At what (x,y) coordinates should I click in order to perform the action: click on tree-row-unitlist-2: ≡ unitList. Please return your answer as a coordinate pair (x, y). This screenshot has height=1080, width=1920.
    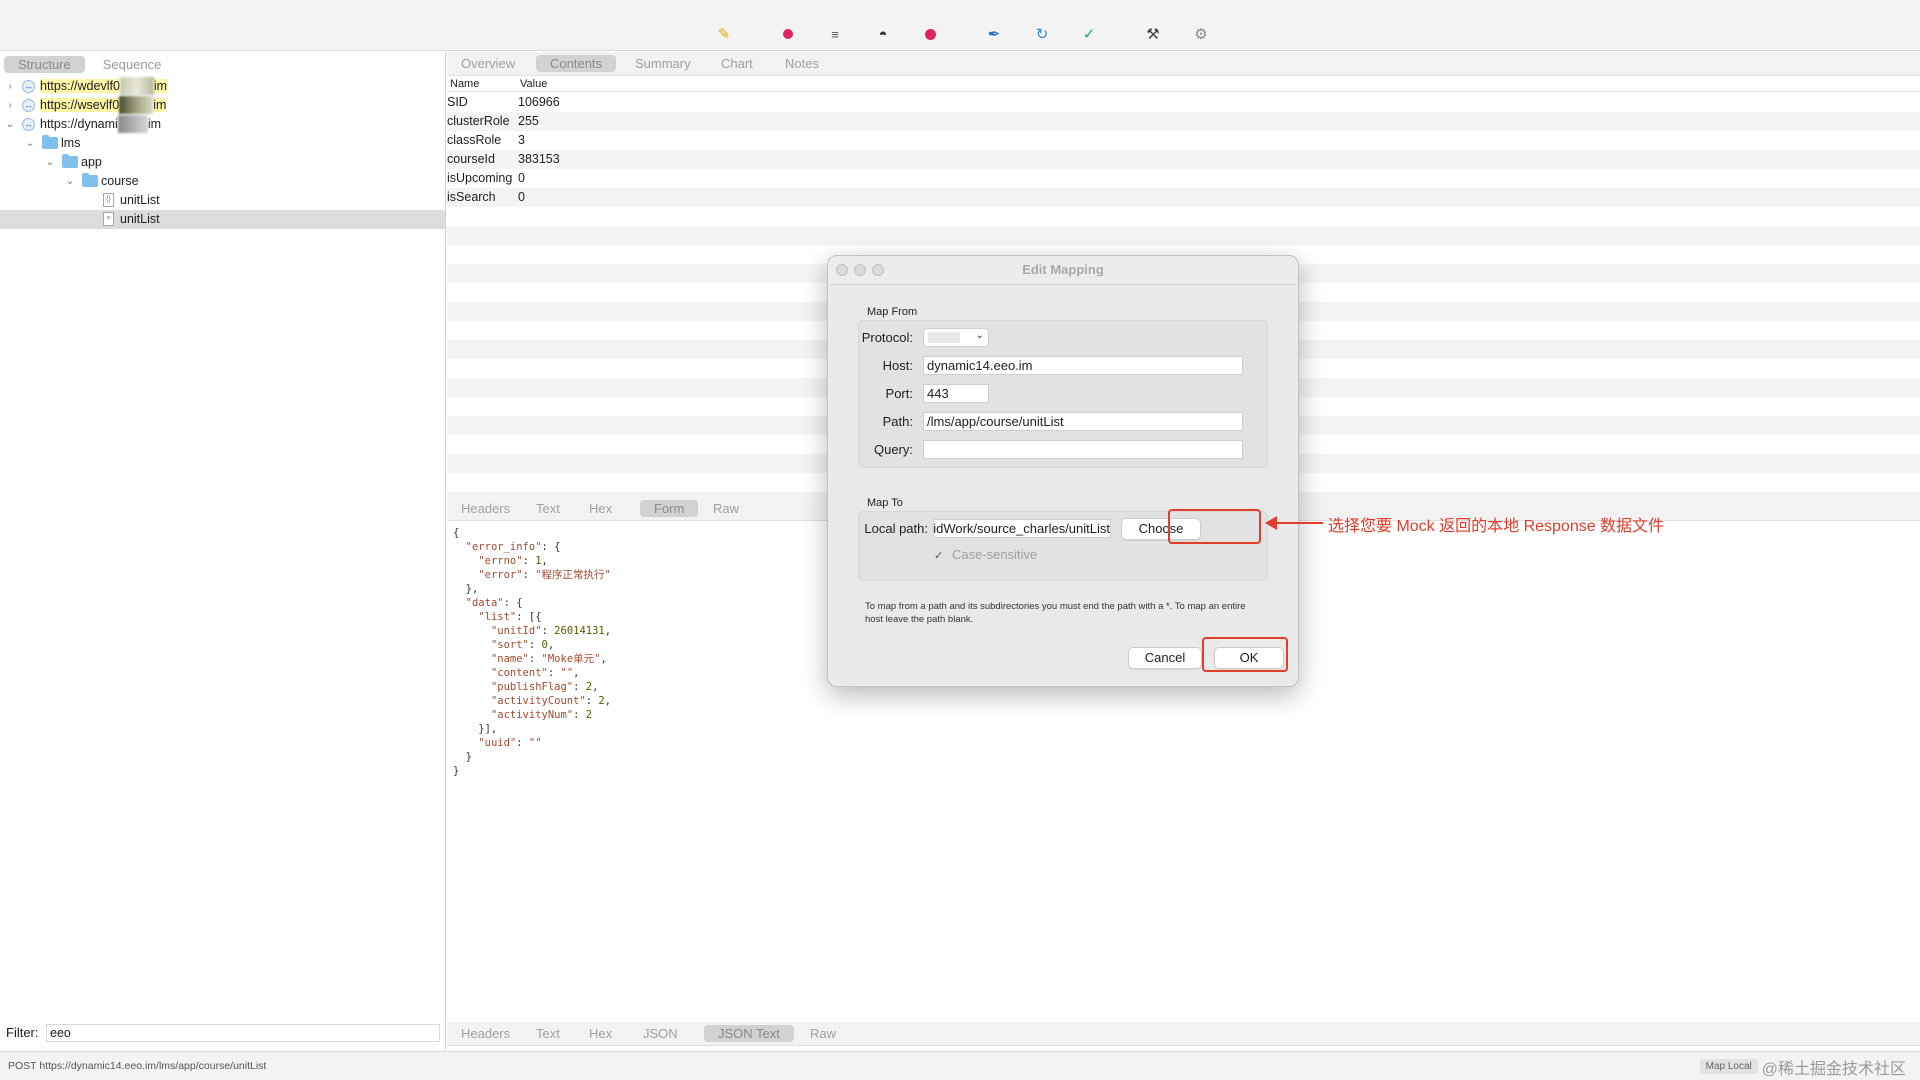
    Looking at the image, I should click on (222, 219).